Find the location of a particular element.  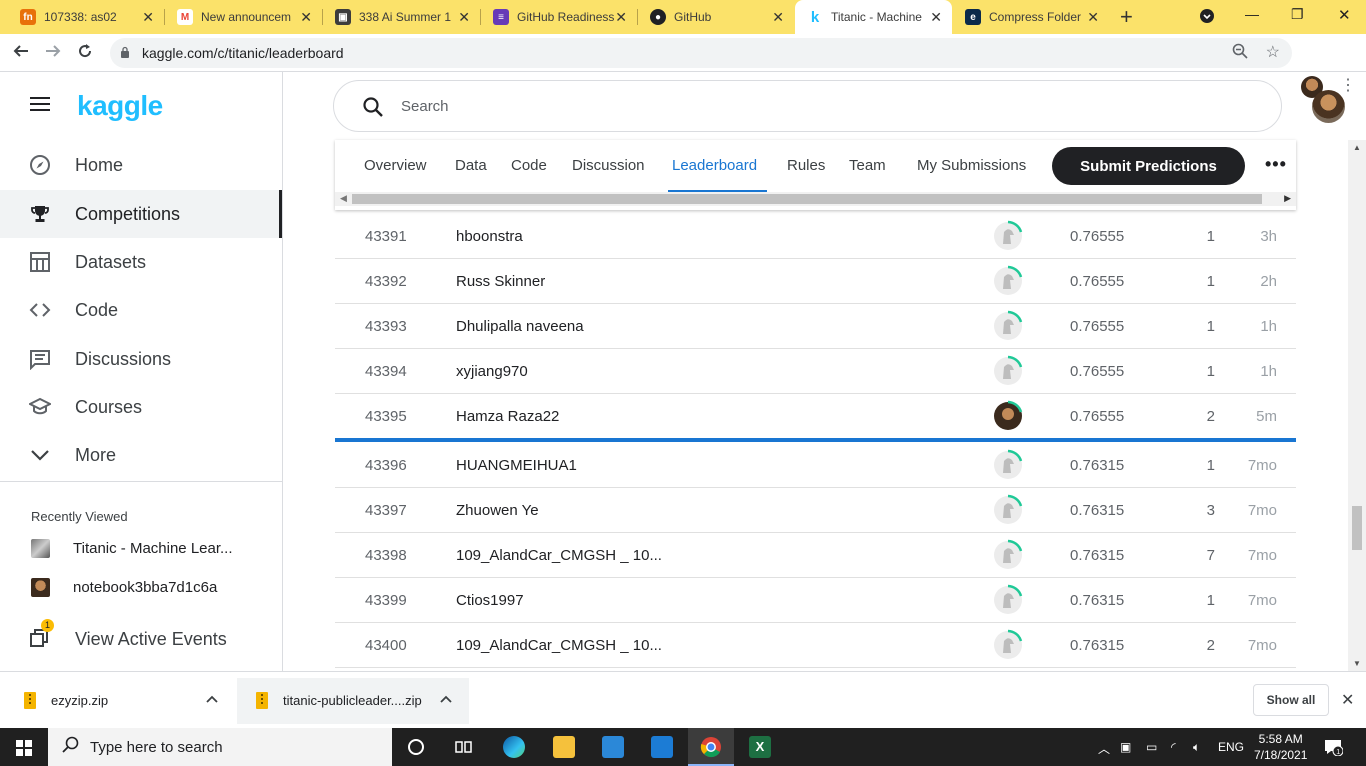

browser-tab: ▣ 338 Ai Summer 1 ✕ is located at coordinates (401, 17).